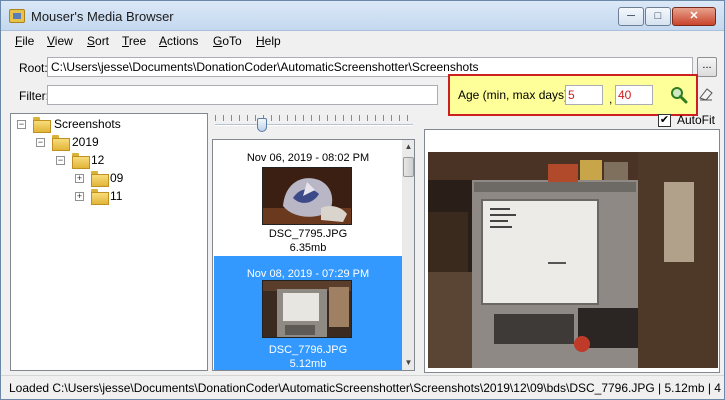 This screenshot has width=725, height=400. I want to click on tree-node-12: − 12, so click(109, 161).